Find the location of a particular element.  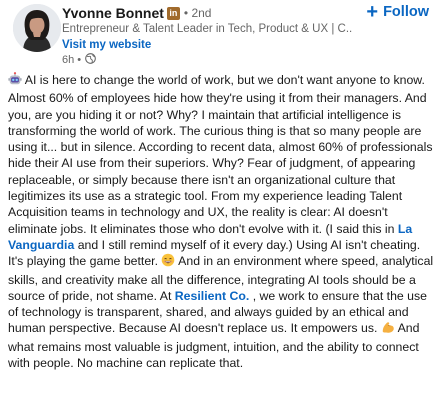

author-photo-icon is located at coordinates (37, 28).